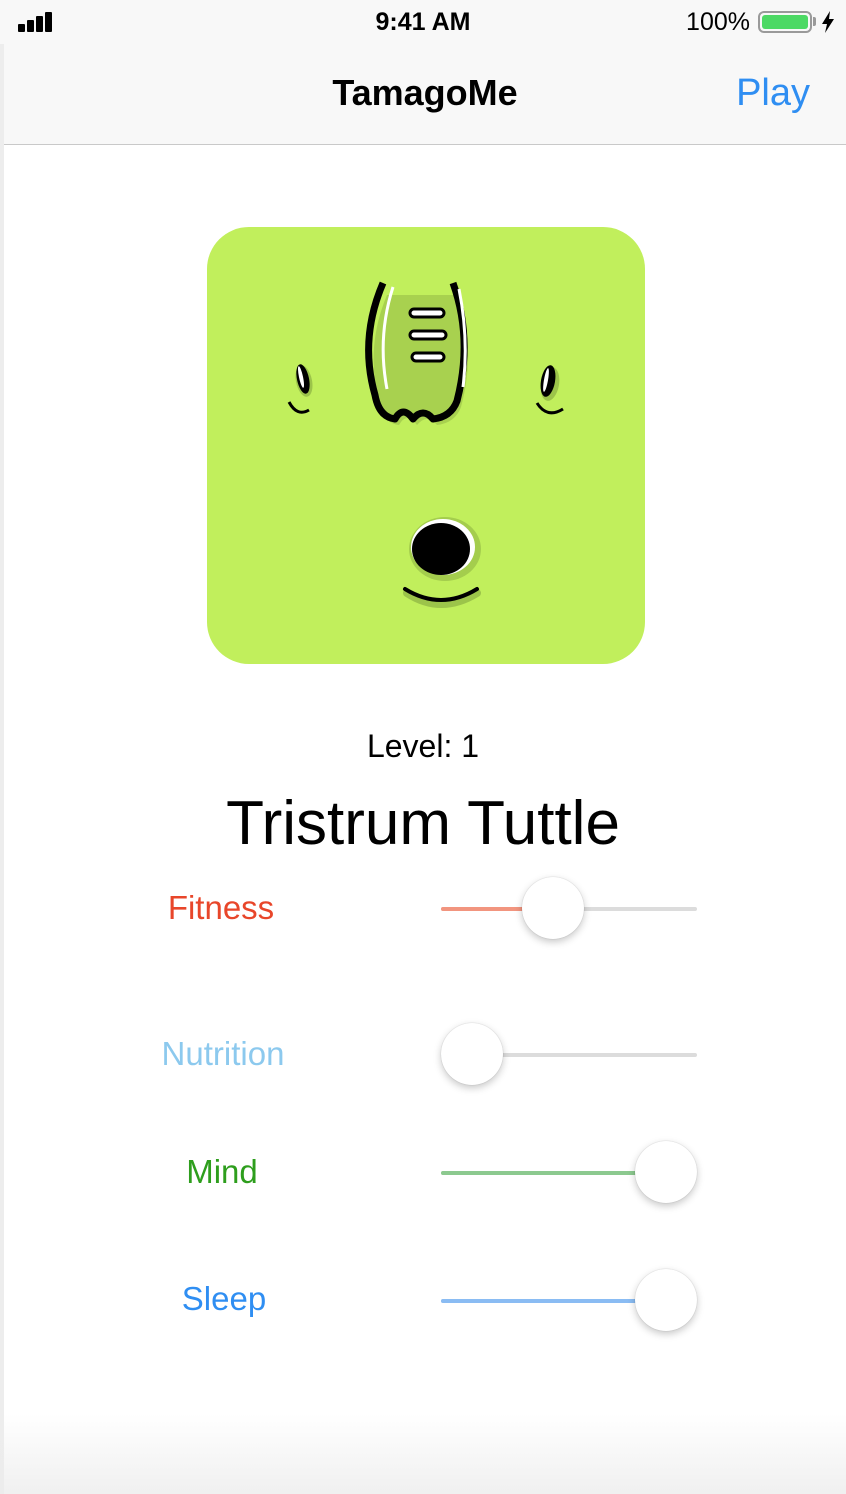 The height and width of the screenshot is (1494, 846). Describe the element at coordinates (223, 1053) in the screenshot. I see `nutrition-label: Nutrition` at that location.